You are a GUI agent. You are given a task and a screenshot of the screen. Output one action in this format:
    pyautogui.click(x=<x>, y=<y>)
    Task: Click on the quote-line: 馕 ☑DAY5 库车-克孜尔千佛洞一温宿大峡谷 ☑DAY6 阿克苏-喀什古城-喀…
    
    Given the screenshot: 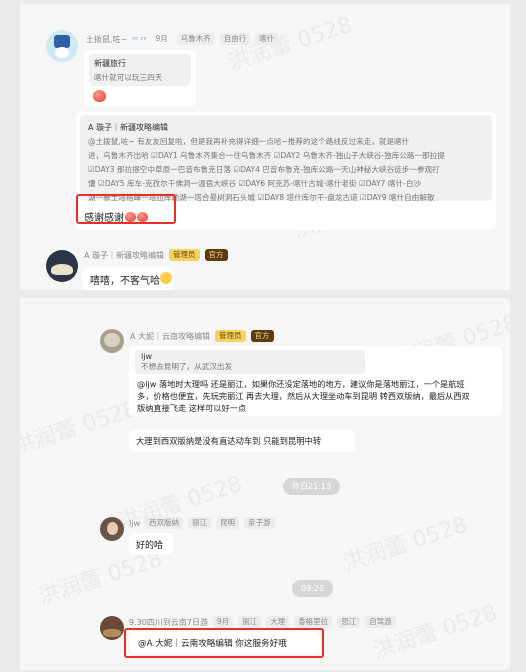 What is the action you would take?
    pyautogui.click(x=255, y=183)
    